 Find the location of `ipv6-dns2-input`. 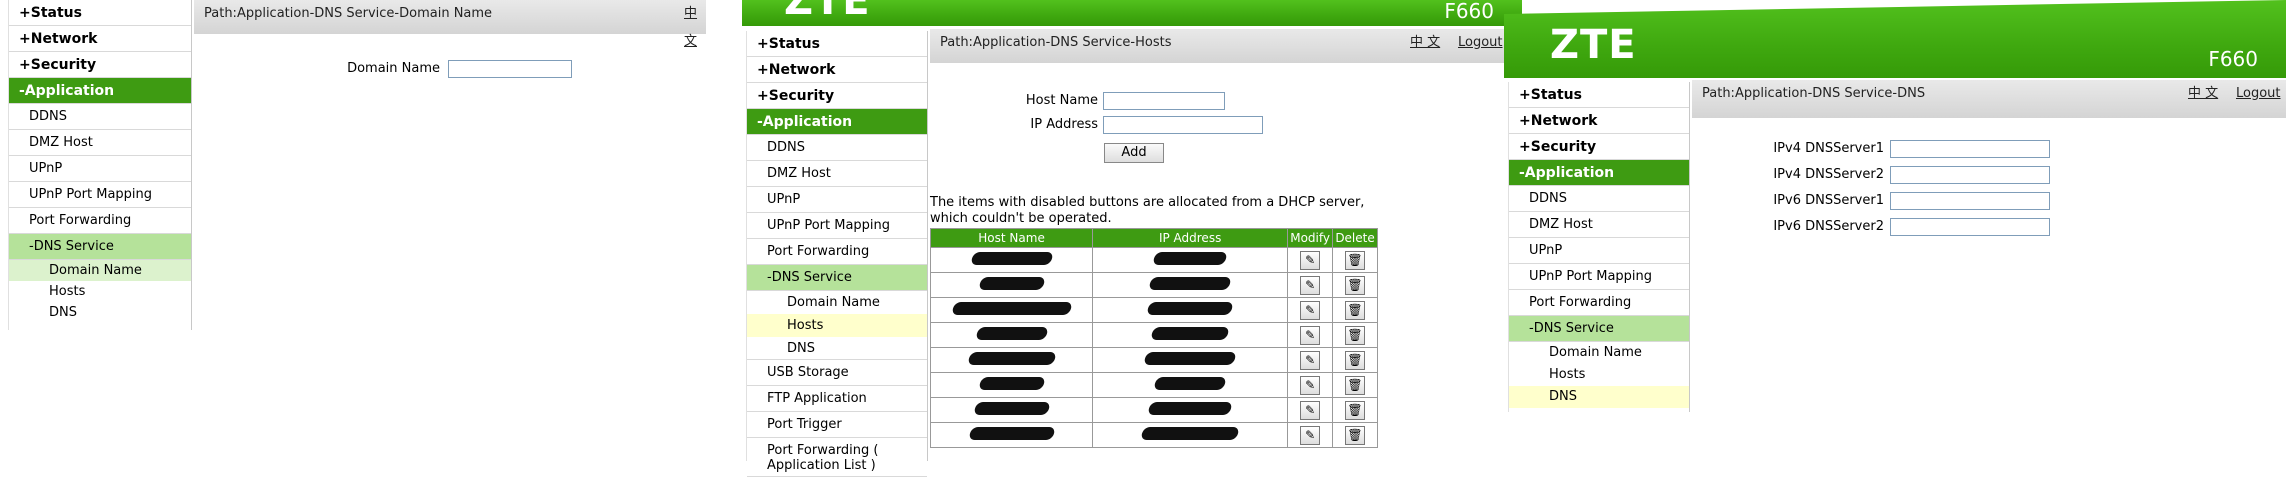

ipv6-dns2-input is located at coordinates (1970, 227).